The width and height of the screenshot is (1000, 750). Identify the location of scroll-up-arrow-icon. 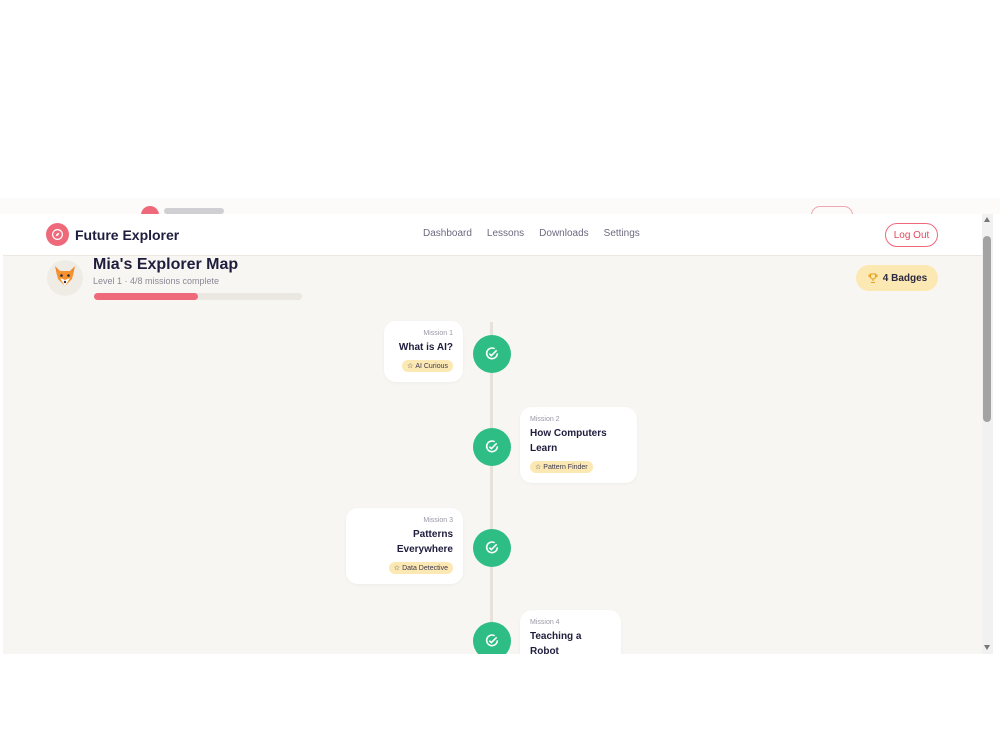
(987, 219).